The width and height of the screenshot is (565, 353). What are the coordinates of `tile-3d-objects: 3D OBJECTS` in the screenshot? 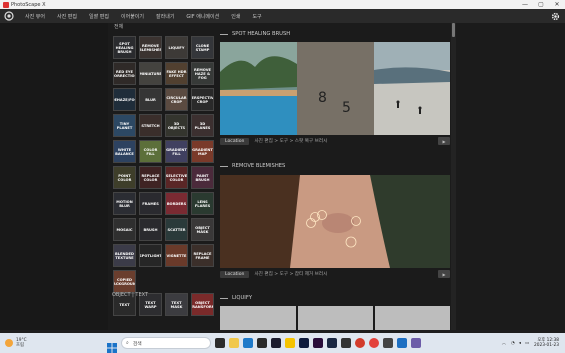 It's located at (176, 125).